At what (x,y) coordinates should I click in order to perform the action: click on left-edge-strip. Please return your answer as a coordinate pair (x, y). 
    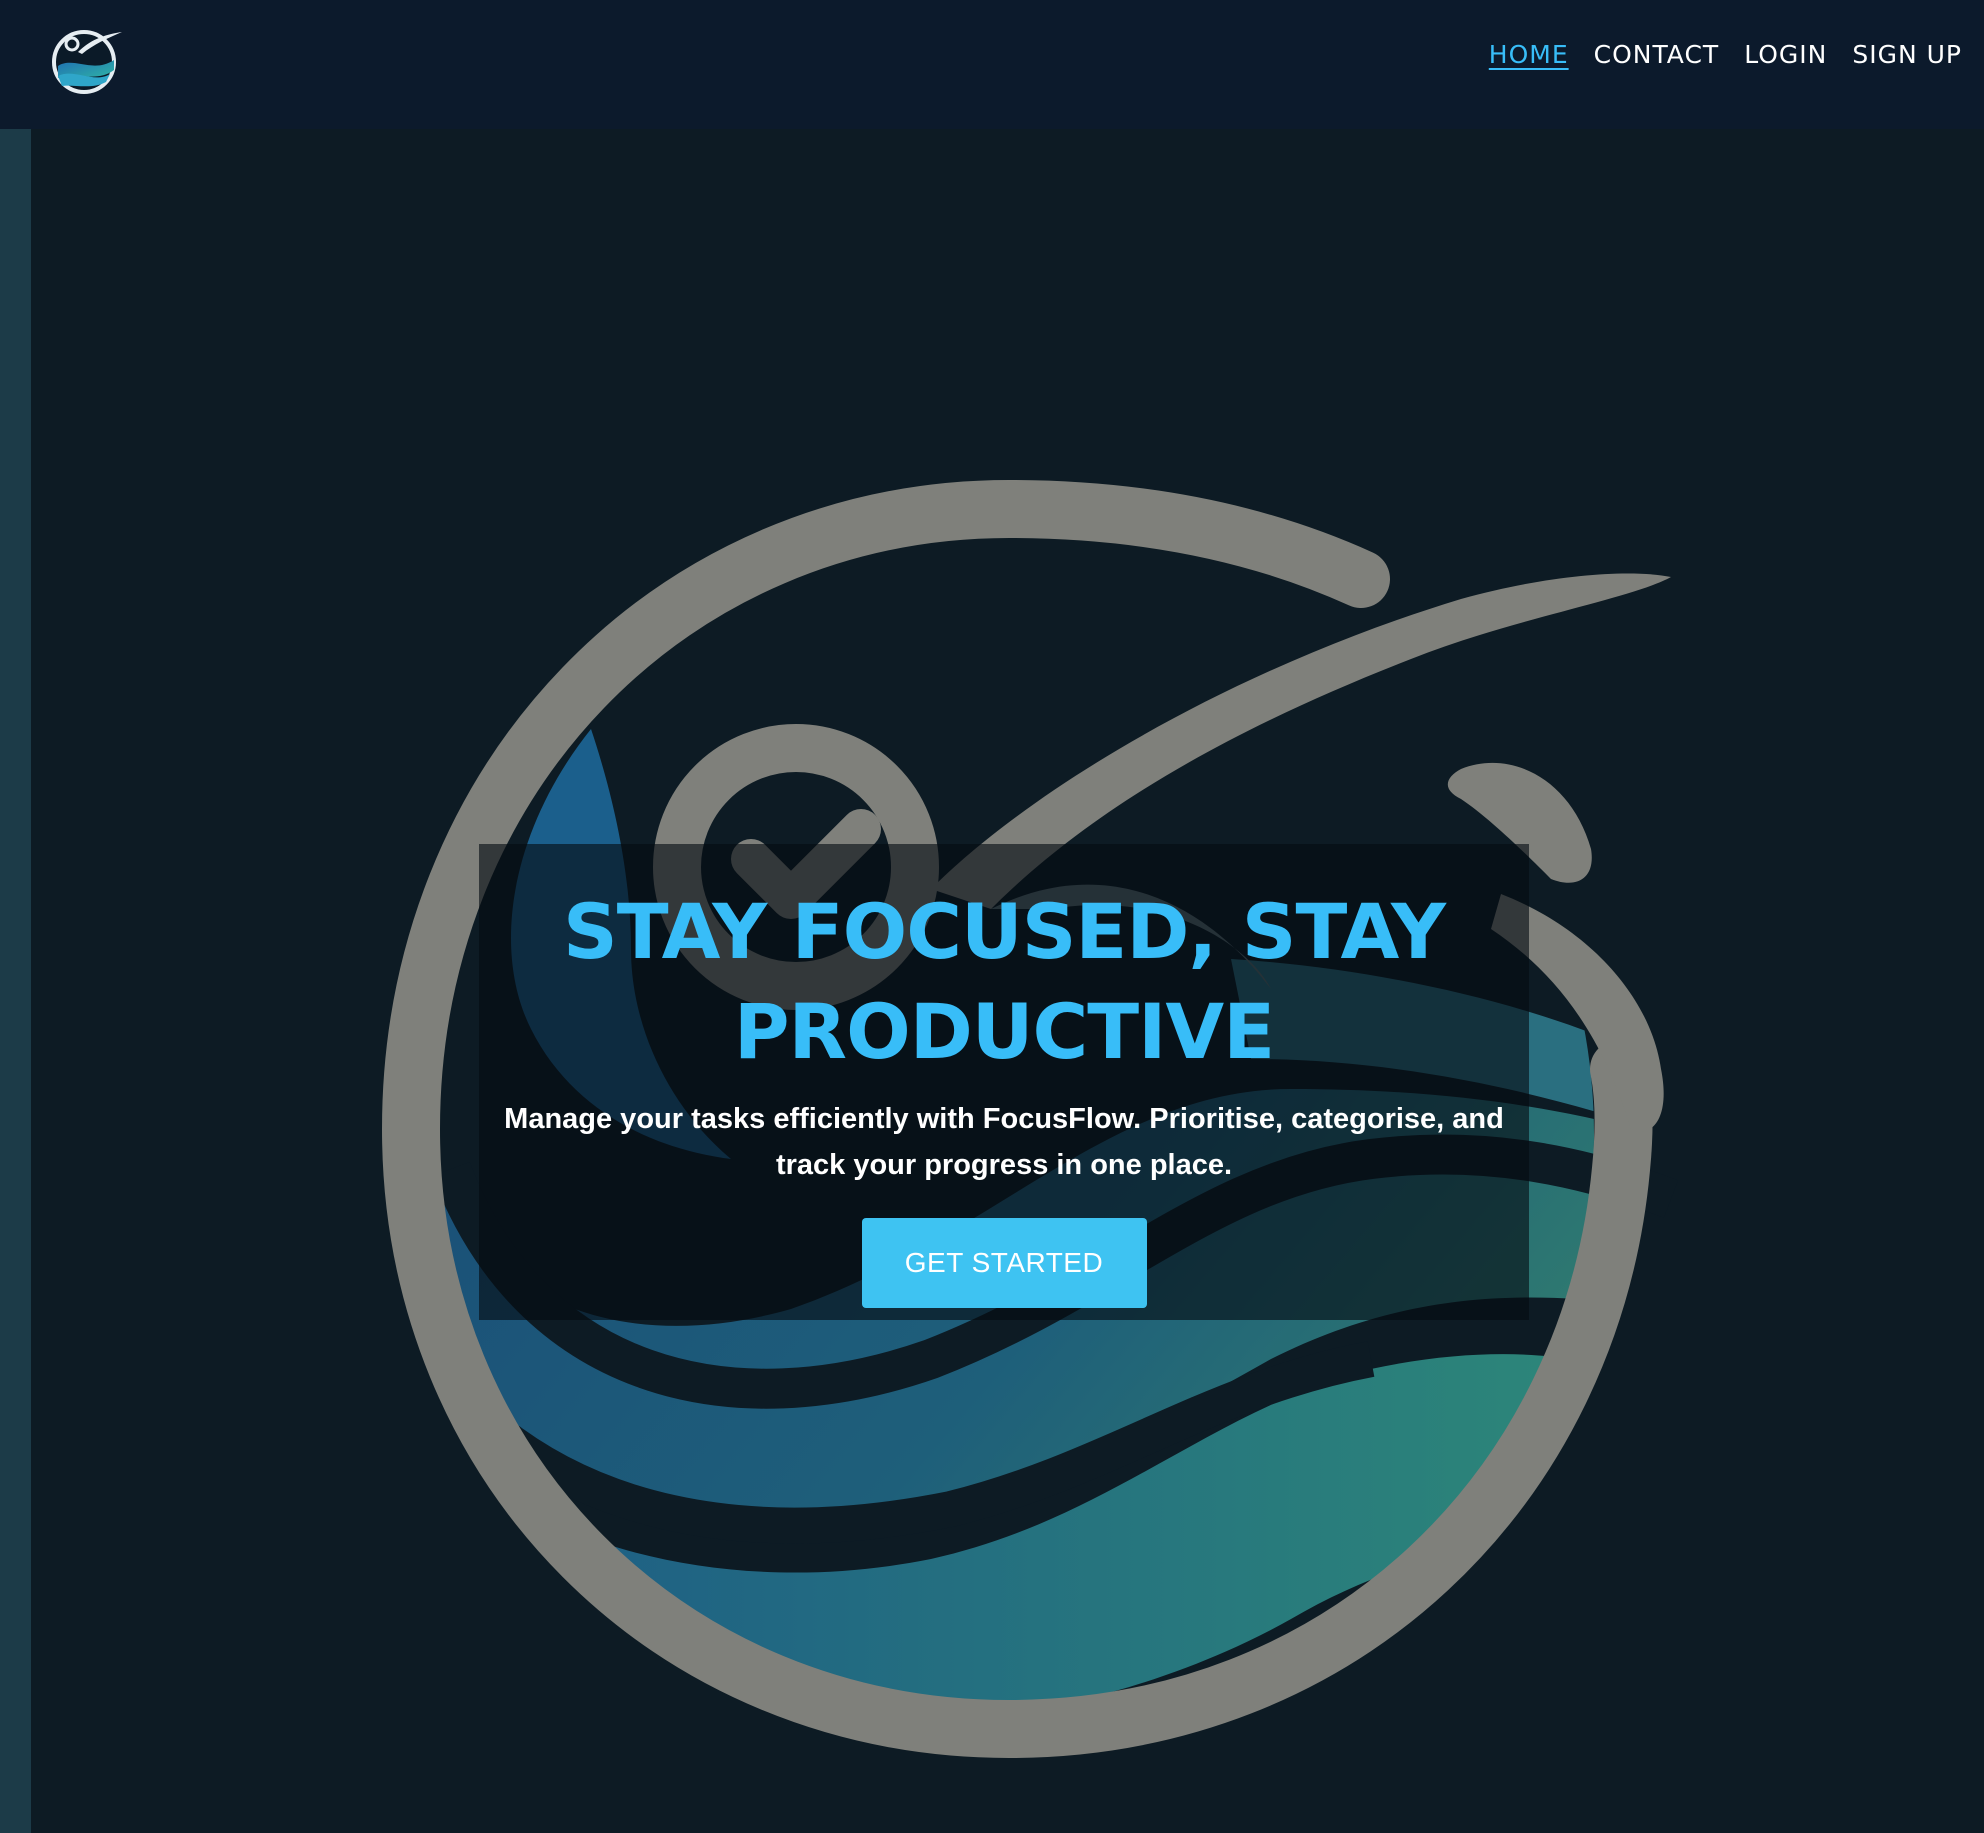
    Looking at the image, I should click on (15, 981).